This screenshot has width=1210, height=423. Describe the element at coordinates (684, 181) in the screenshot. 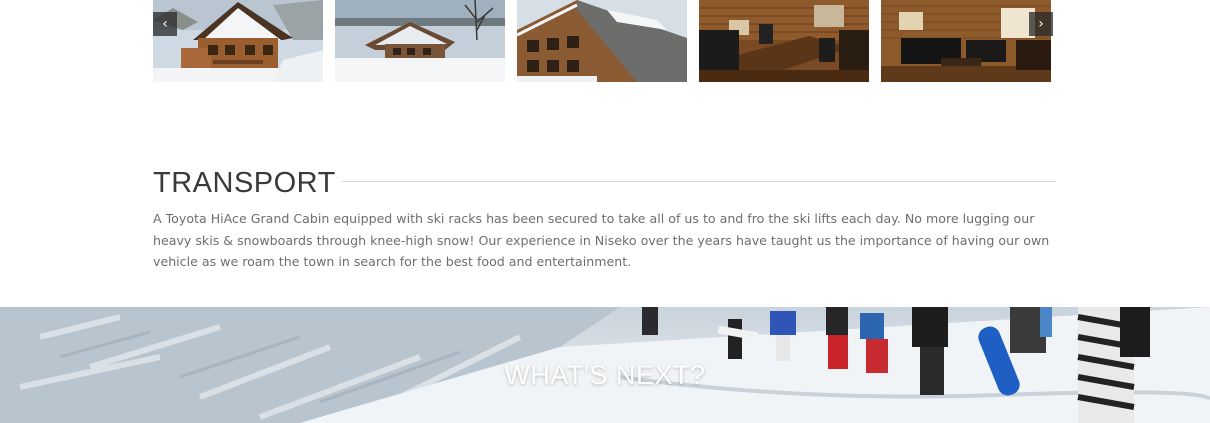

I see `section-divider` at that location.